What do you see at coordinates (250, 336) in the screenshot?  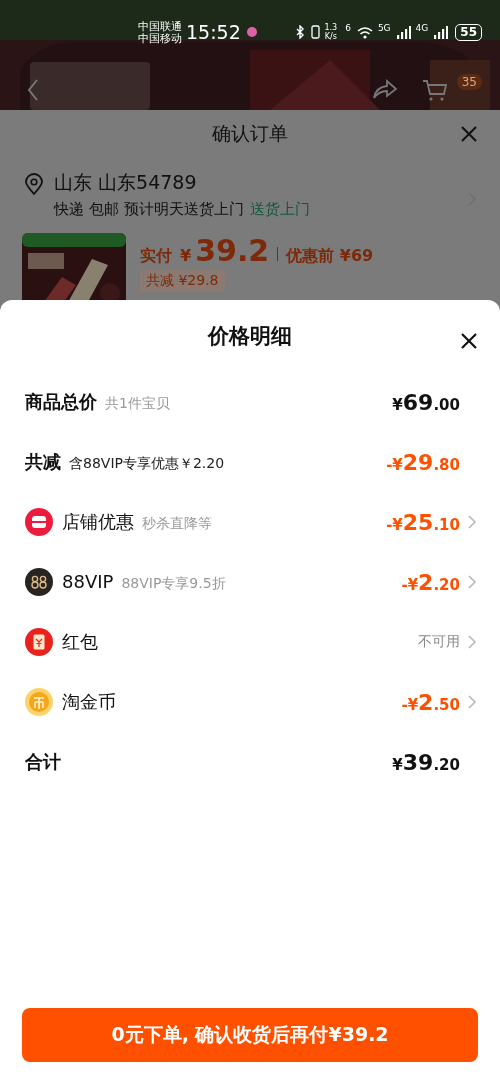 I see `sheet-title: 价格明细` at bounding box center [250, 336].